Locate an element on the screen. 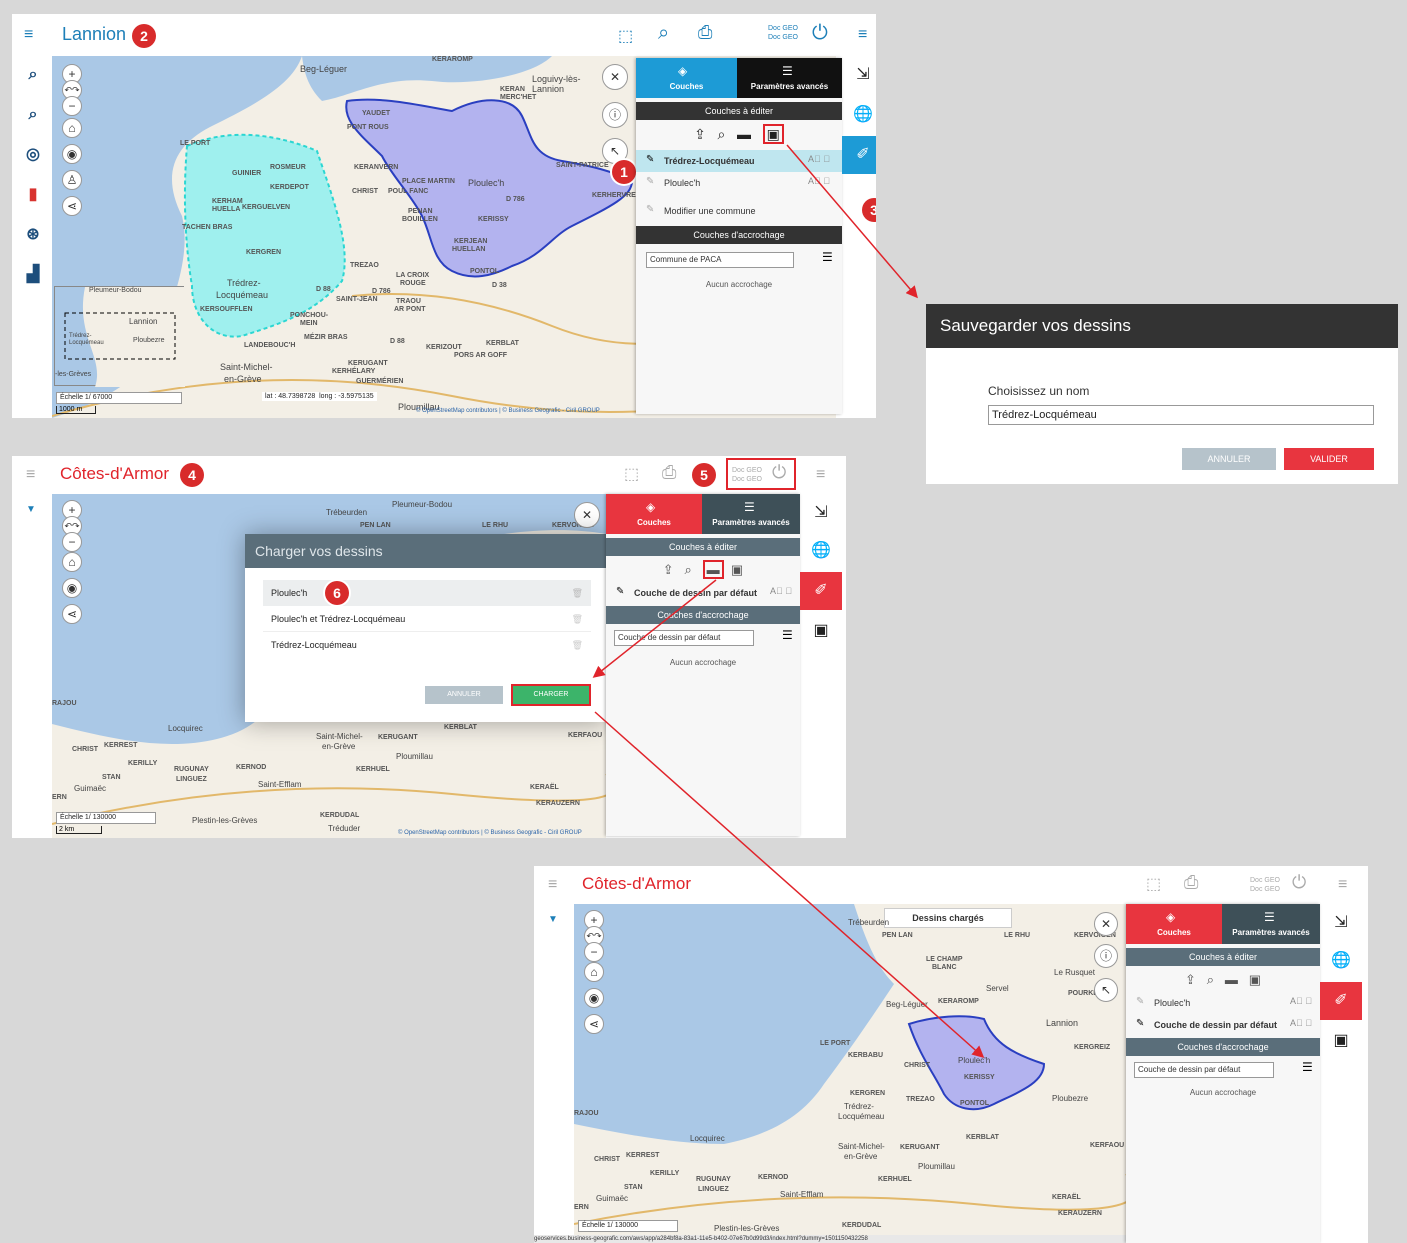  modify-commune-row: Modifier une commune is located at coordinates (739, 211).